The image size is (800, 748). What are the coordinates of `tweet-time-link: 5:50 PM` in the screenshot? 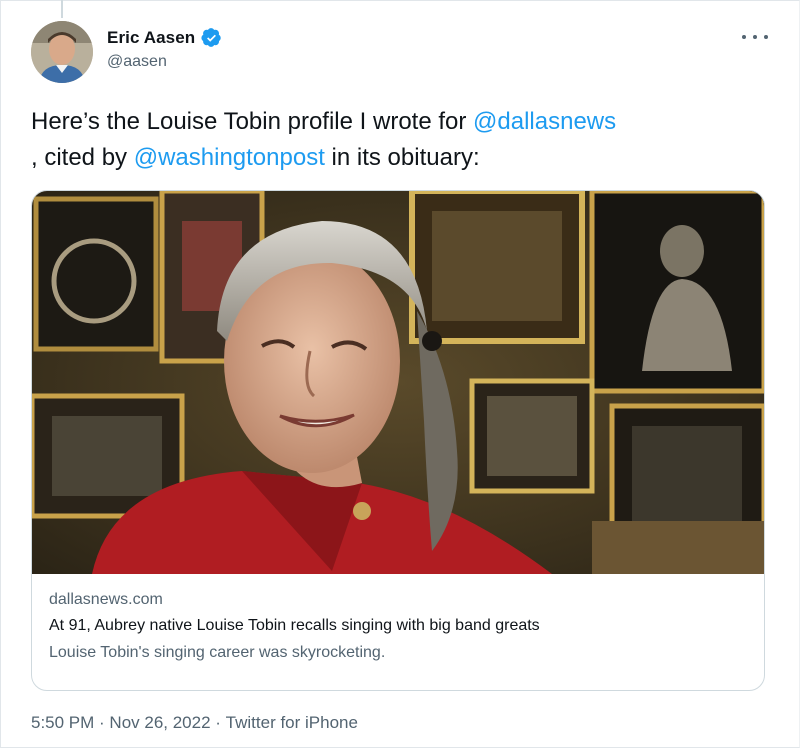 It's located at (62, 723).